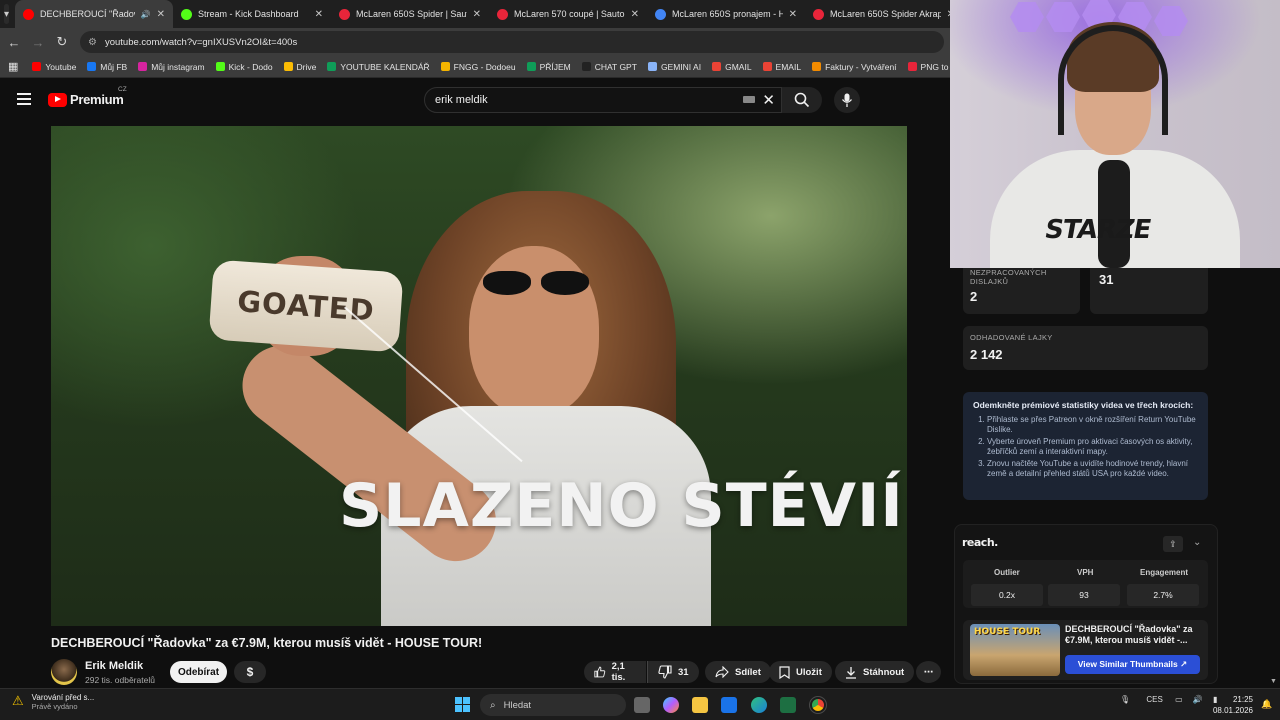  Describe the element at coordinates (1197, 542) in the screenshot. I see `extension-collapse-icon: ⌄` at that location.